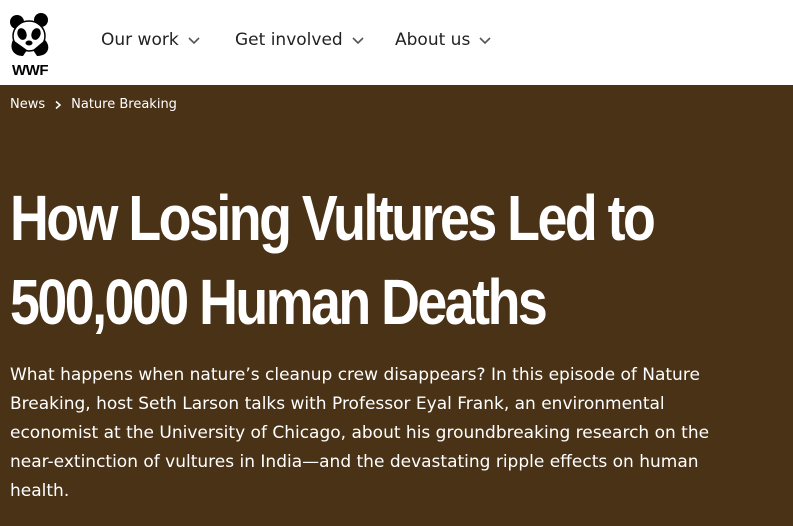 This screenshot has width=793, height=526. What do you see at coordinates (279, 302) in the screenshot?
I see `page-title-line-2: 500,000 Human Deaths` at bounding box center [279, 302].